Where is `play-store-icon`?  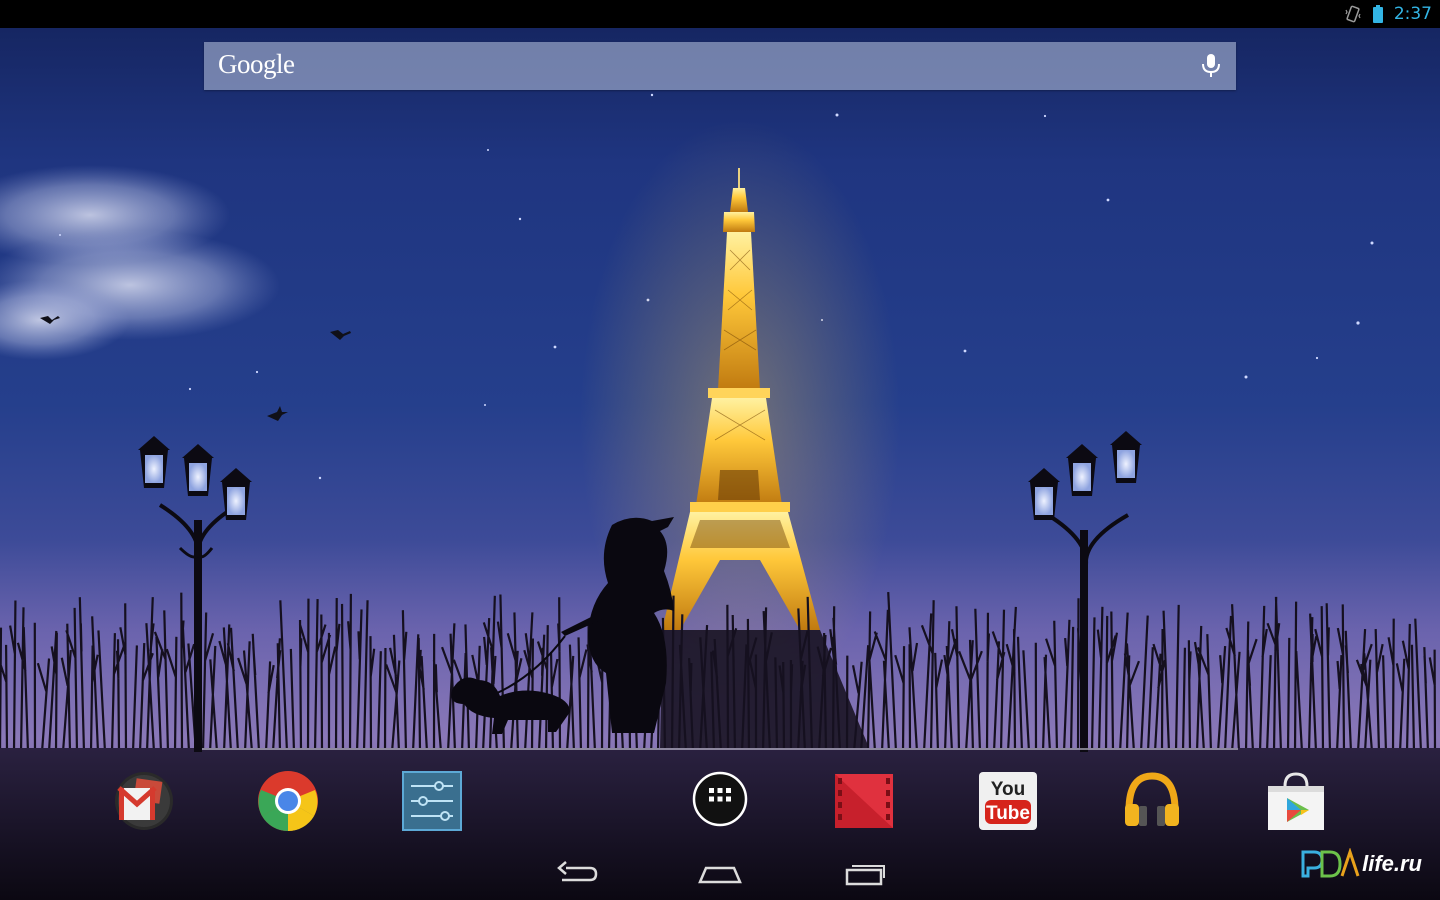
play-store-icon is located at coordinates (1296, 801).